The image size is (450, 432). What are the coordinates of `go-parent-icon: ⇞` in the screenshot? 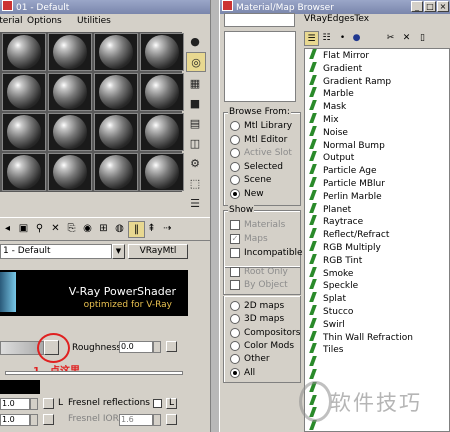 It's located at (151, 228).